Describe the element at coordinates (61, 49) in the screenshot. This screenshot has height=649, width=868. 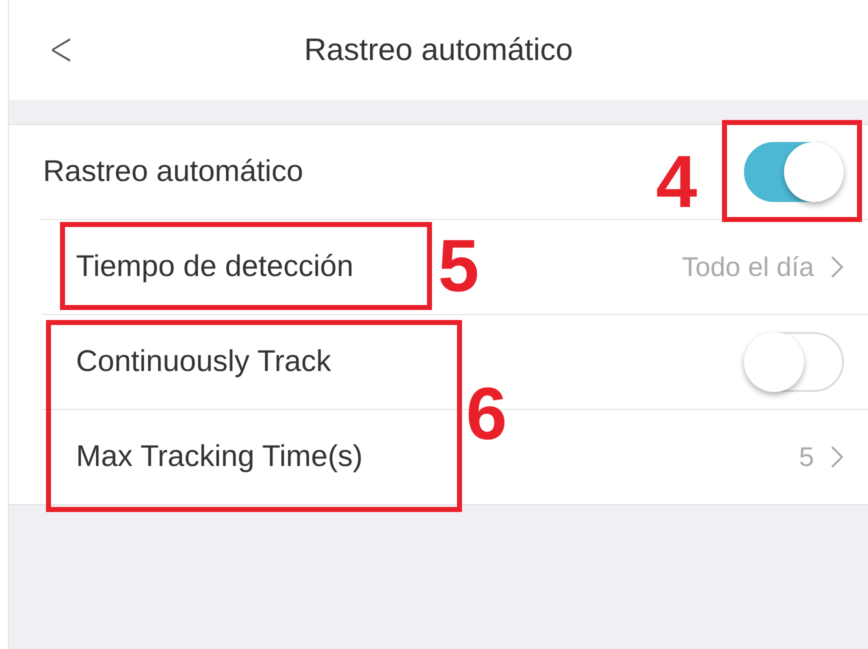
I see `back-button: <` at that location.